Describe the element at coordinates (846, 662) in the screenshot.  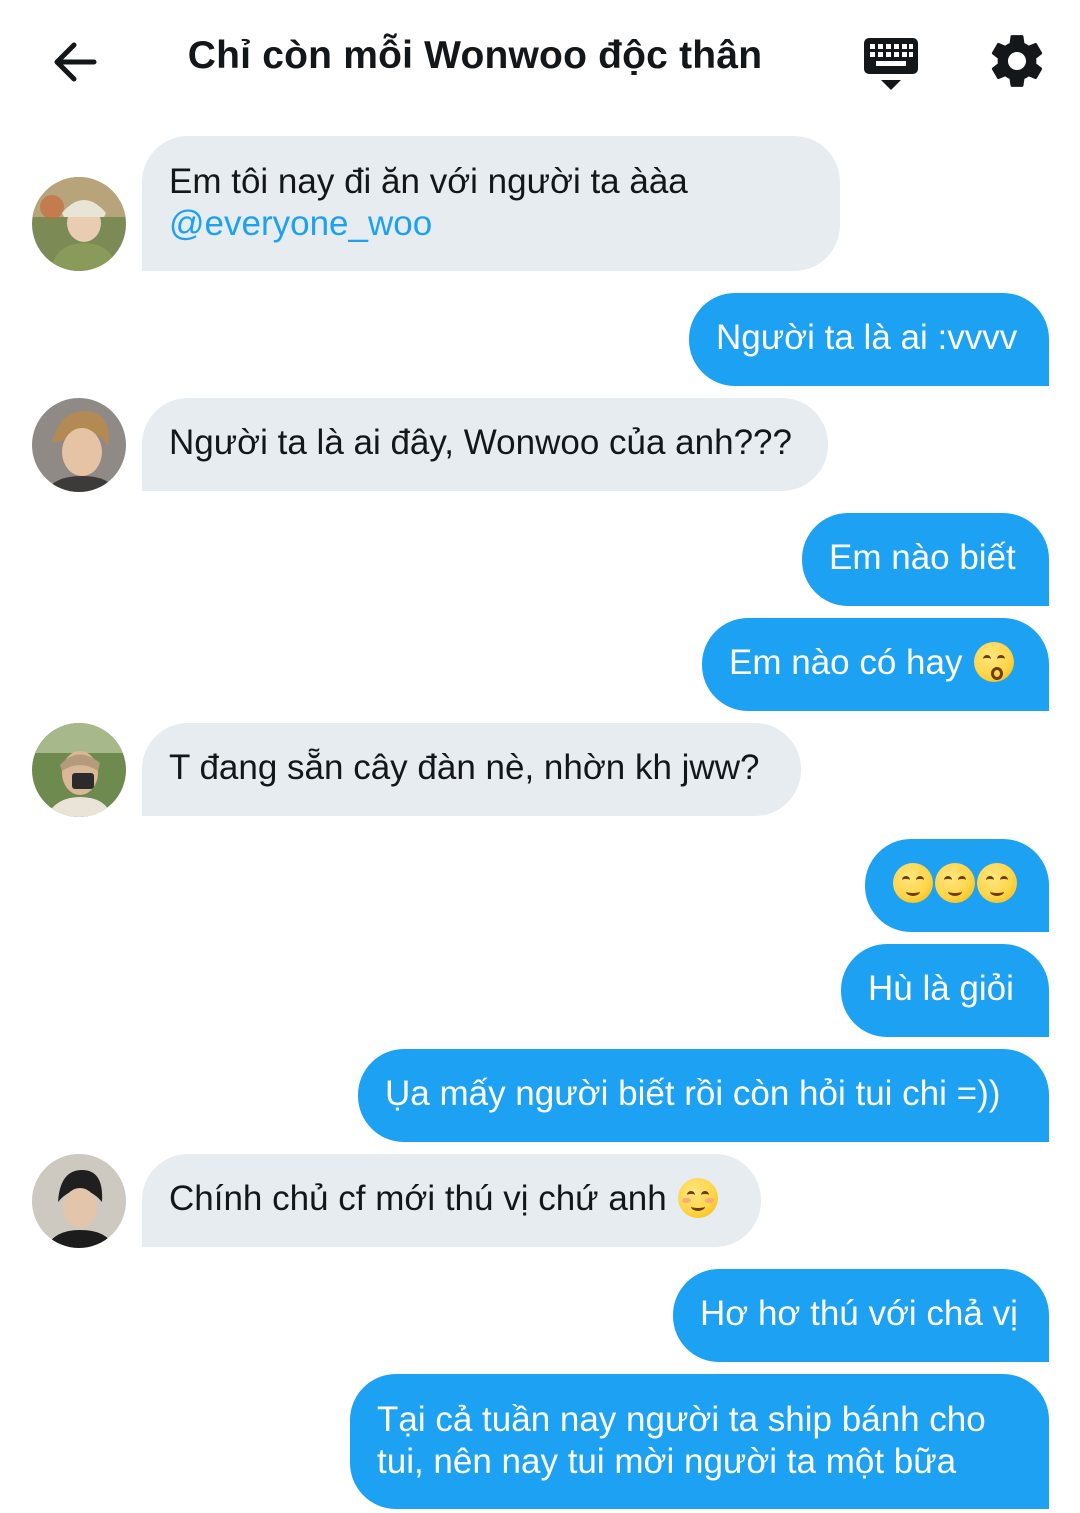
I see `message-text: Em nào có hay` at that location.